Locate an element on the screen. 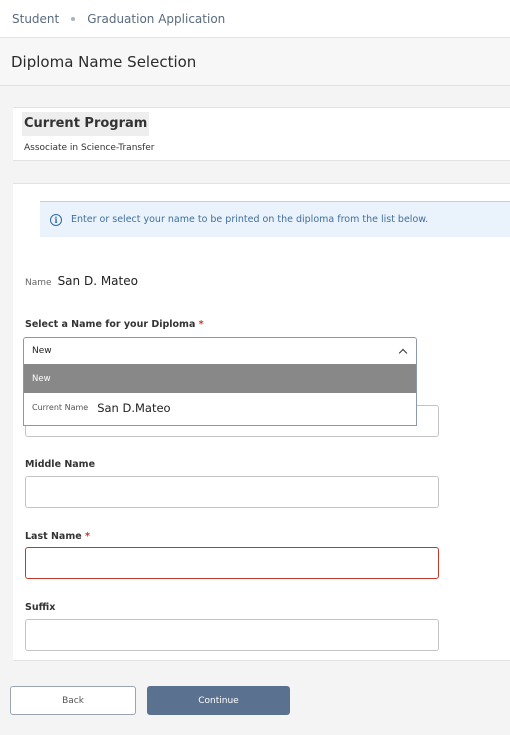 The image size is (510, 735). last-name-label: Last Name * is located at coordinates (57, 536).